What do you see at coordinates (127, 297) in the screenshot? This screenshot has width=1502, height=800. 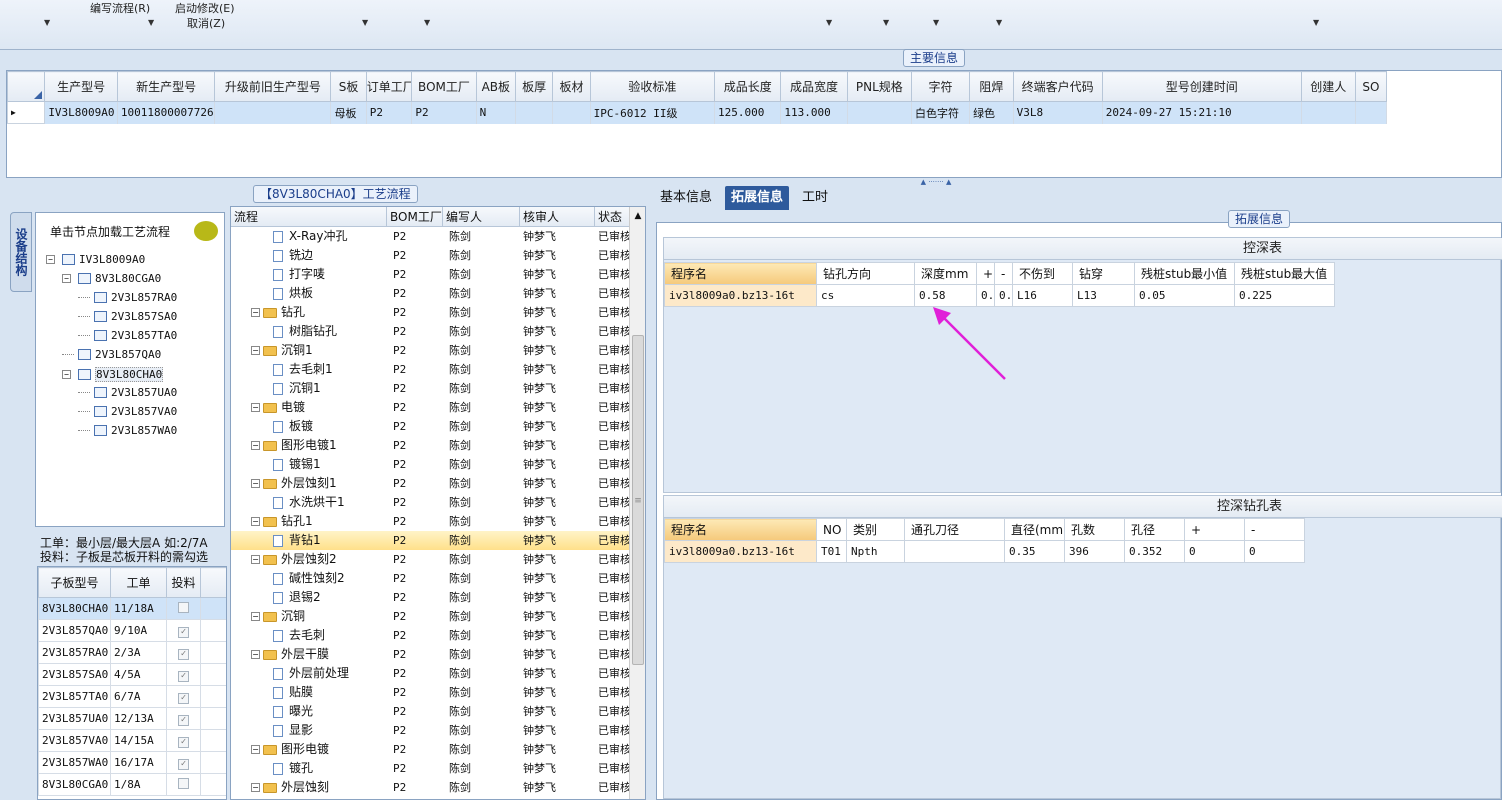 I see `tree-node: 2V3L857RA0` at bounding box center [127, 297].